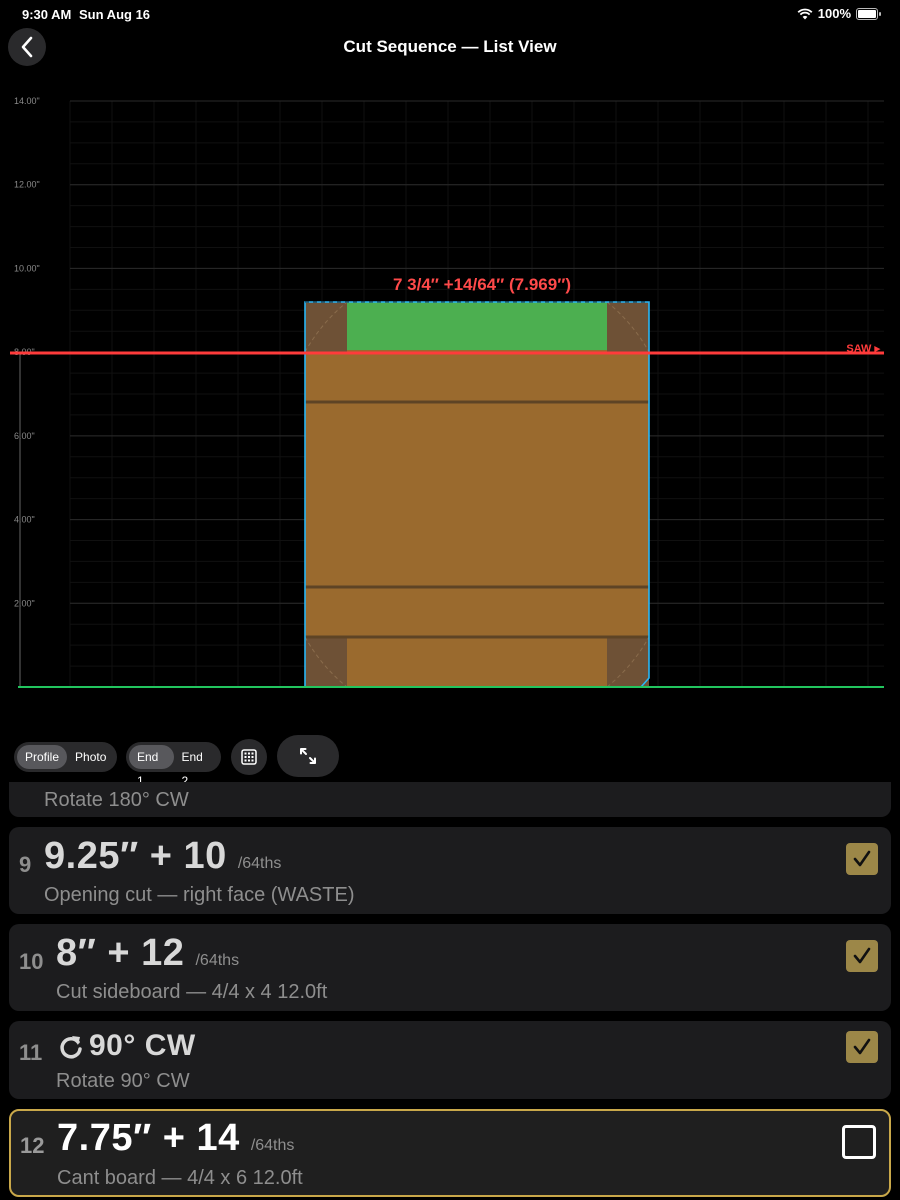 The width and height of the screenshot is (900, 1200). I want to click on step-value-text: 8″ + 12, so click(120, 953).